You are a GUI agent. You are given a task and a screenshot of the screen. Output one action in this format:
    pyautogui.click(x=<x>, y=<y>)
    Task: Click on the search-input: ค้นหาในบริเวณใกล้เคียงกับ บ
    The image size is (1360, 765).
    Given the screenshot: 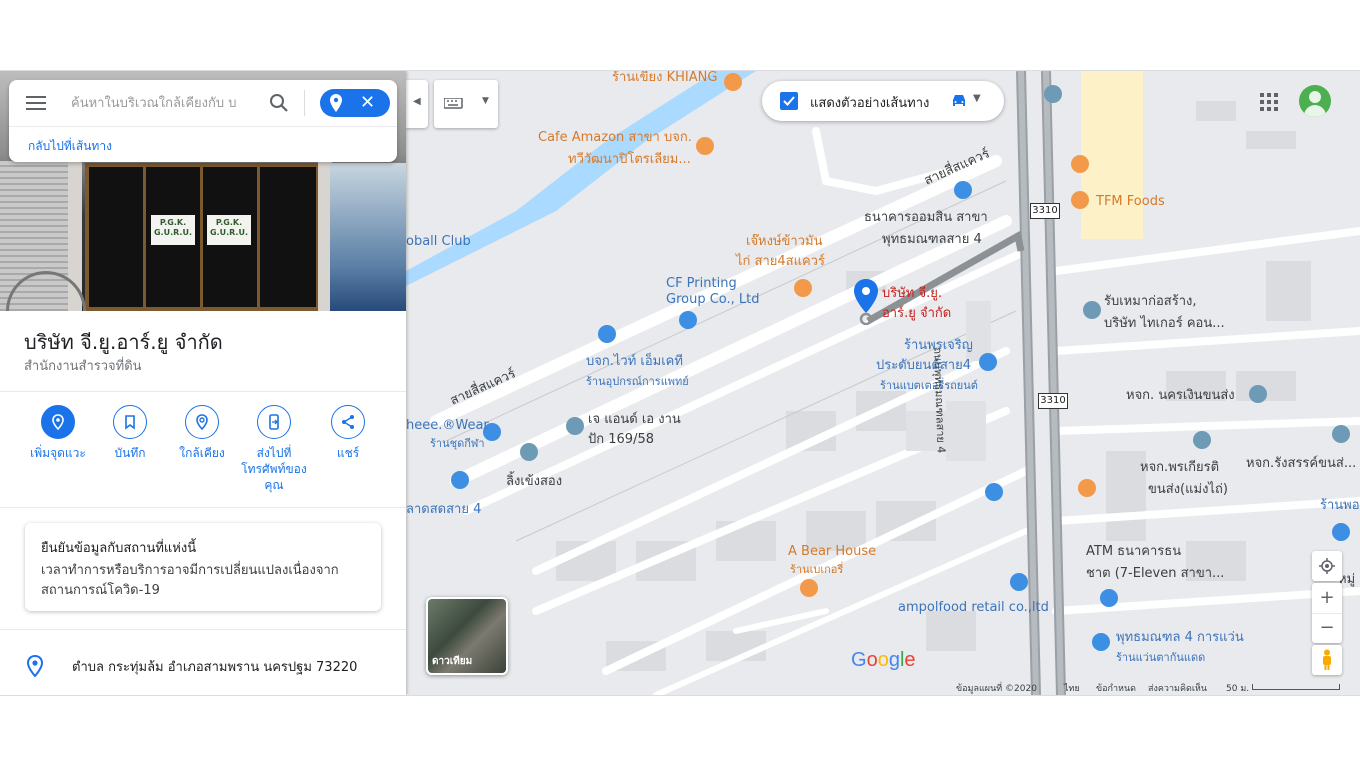 What is the action you would take?
    pyautogui.click(x=165, y=103)
    